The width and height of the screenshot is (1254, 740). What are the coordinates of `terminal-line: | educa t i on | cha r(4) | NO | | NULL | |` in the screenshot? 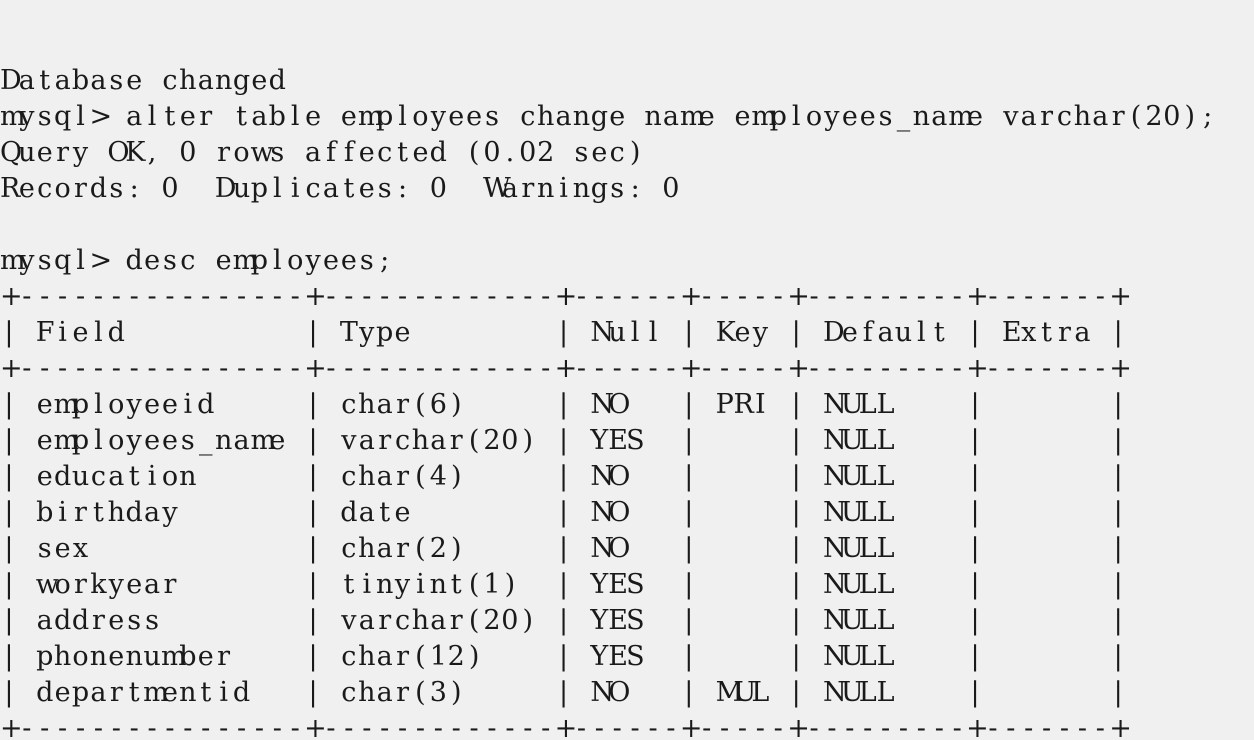 It's located at (563, 476).